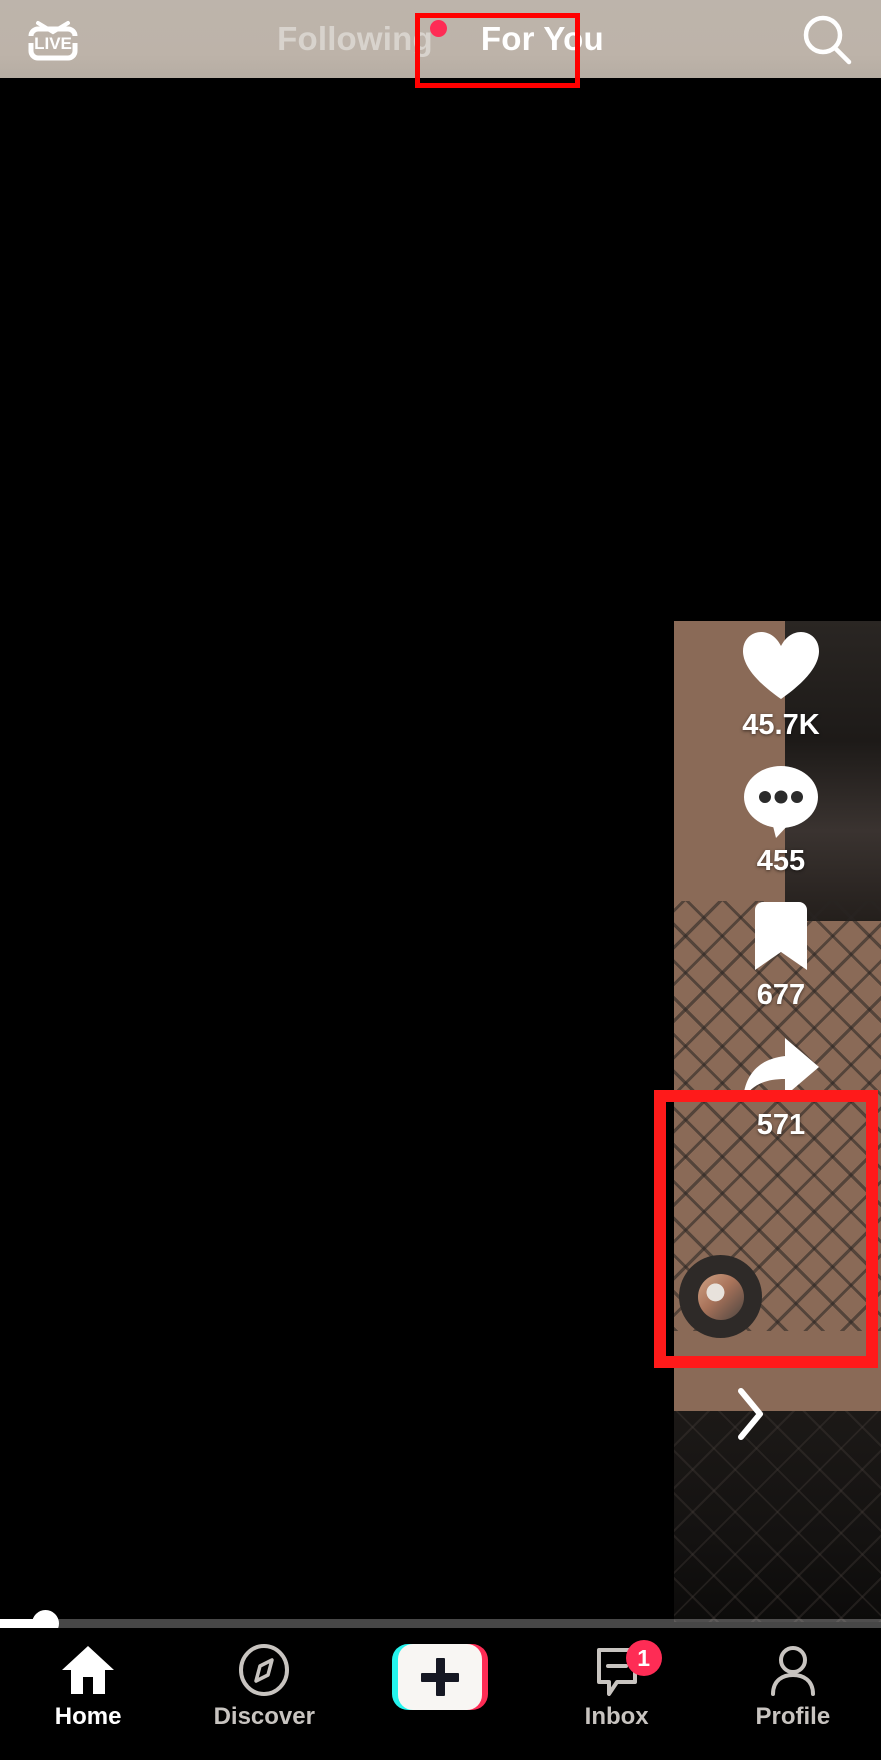  I want to click on share-button: 571, so click(781, 1088).